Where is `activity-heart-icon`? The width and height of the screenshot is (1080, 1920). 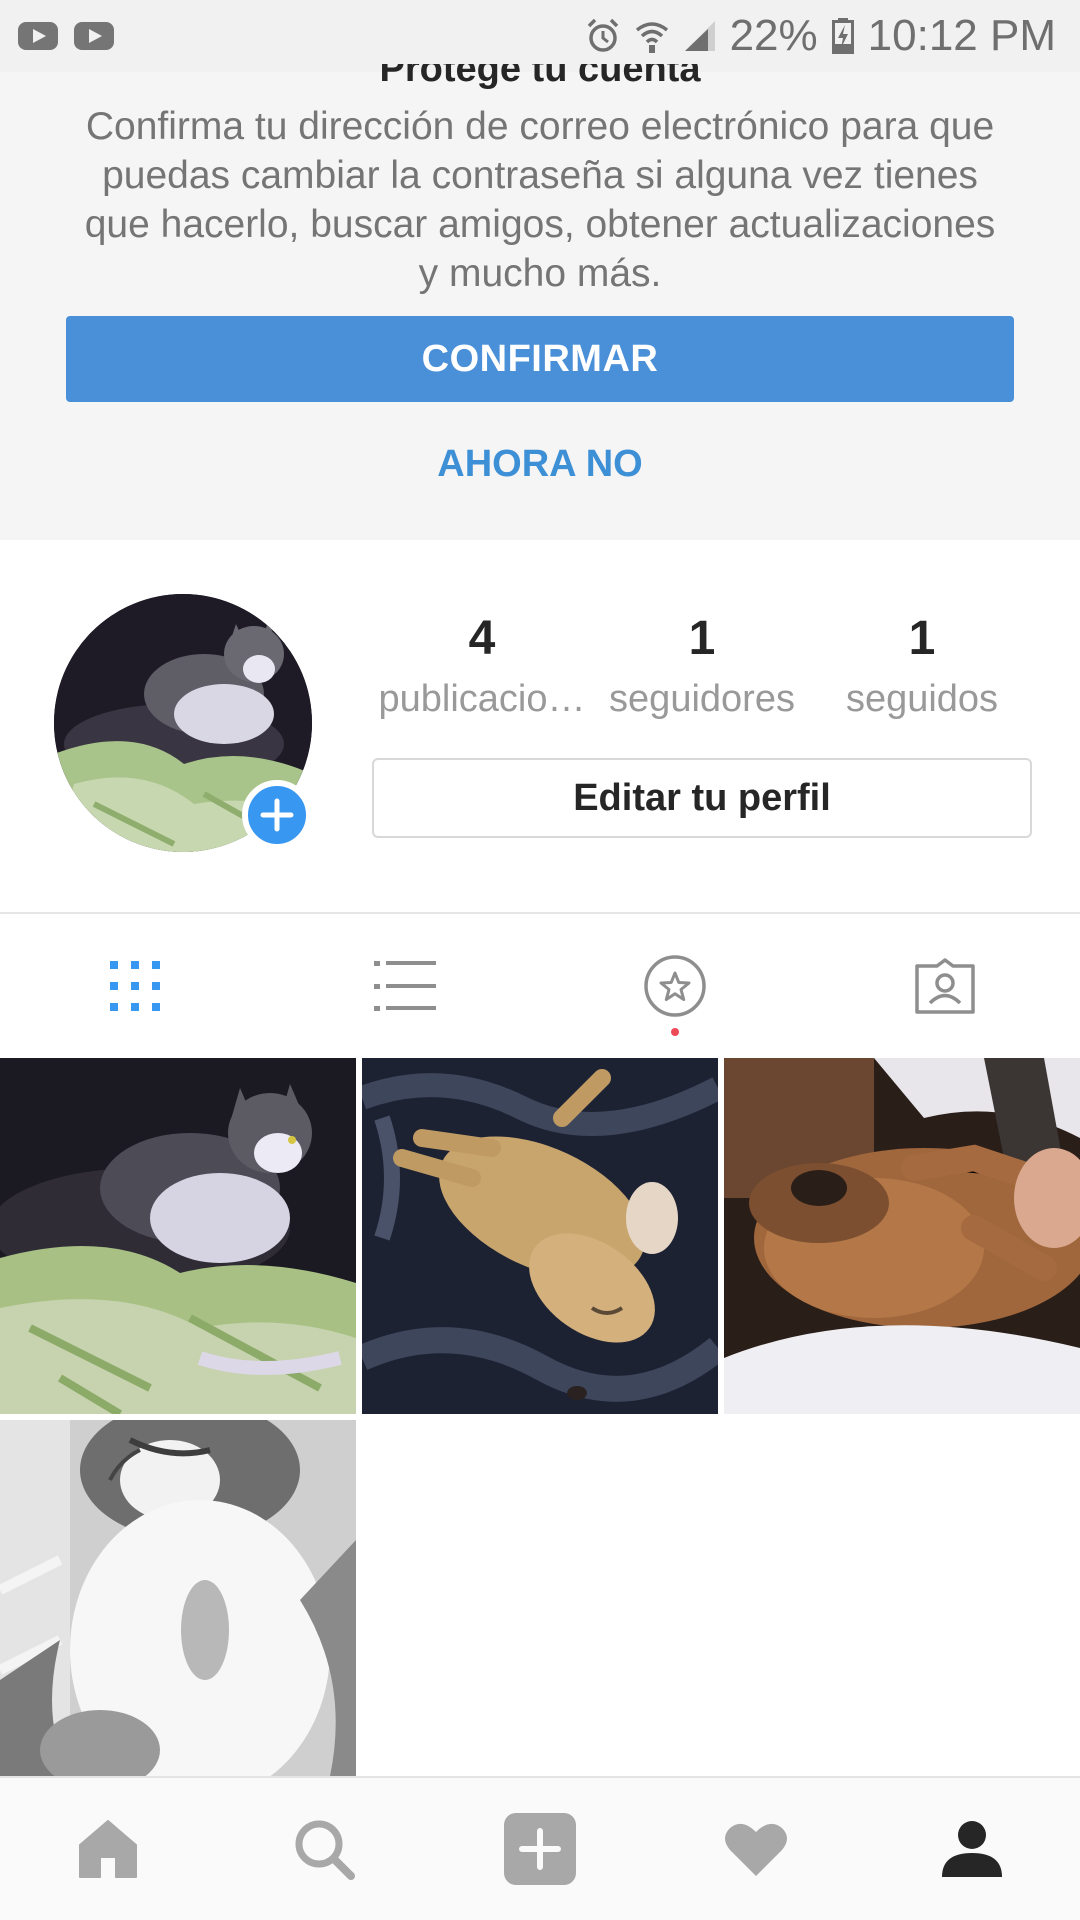 activity-heart-icon is located at coordinates (756, 1849).